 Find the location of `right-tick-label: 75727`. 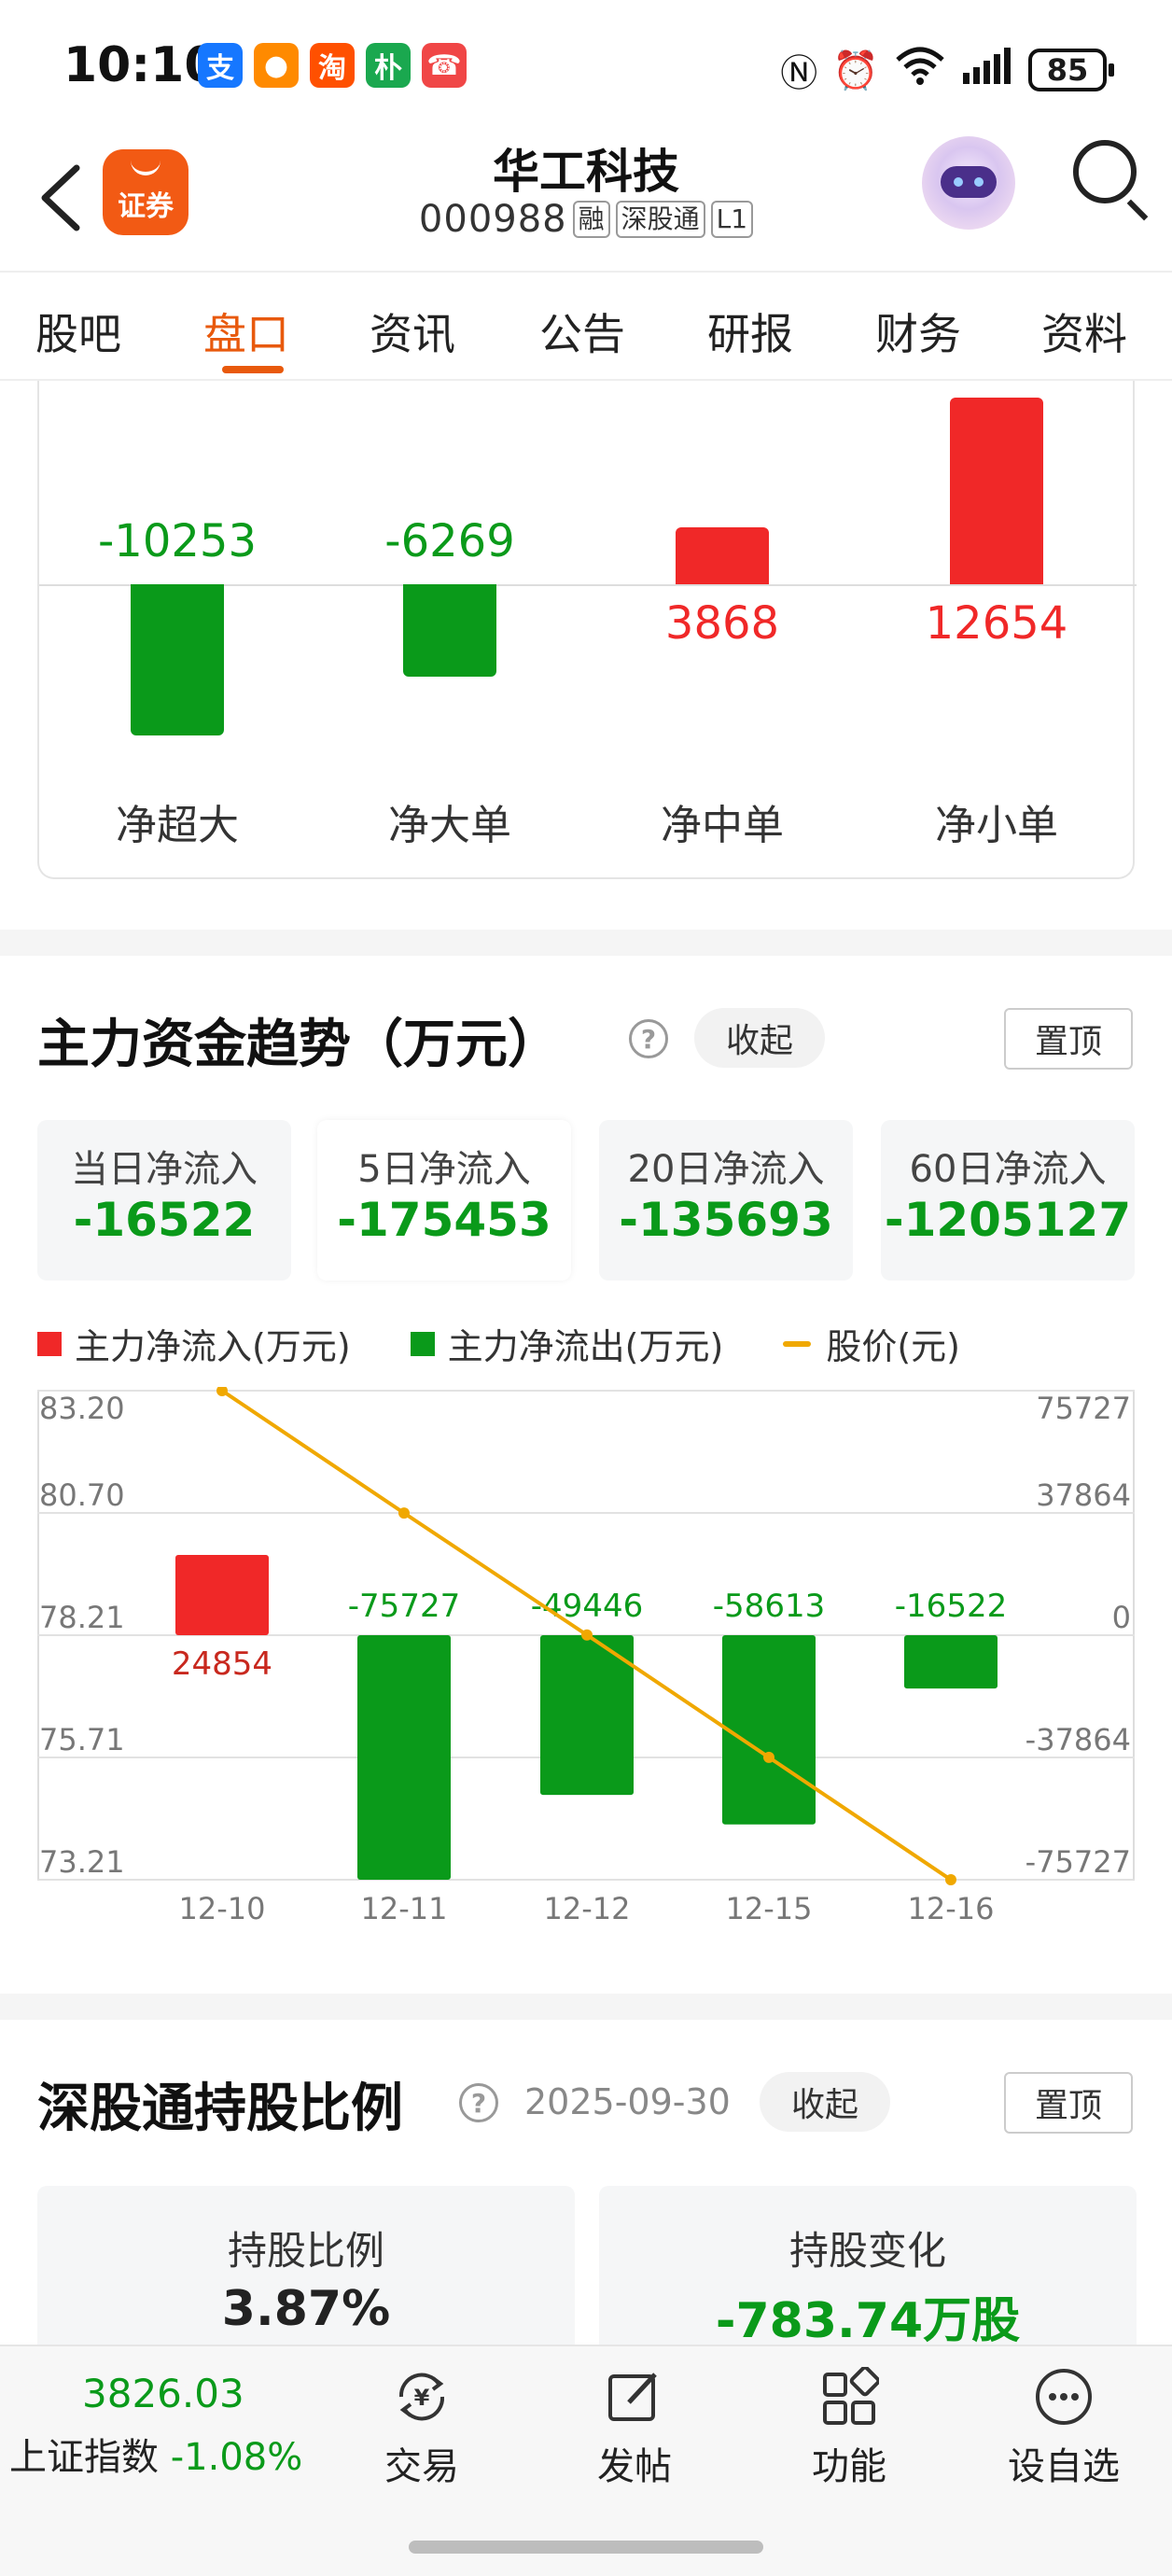

right-tick-label: 75727 is located at coordinates (1083, 1408).